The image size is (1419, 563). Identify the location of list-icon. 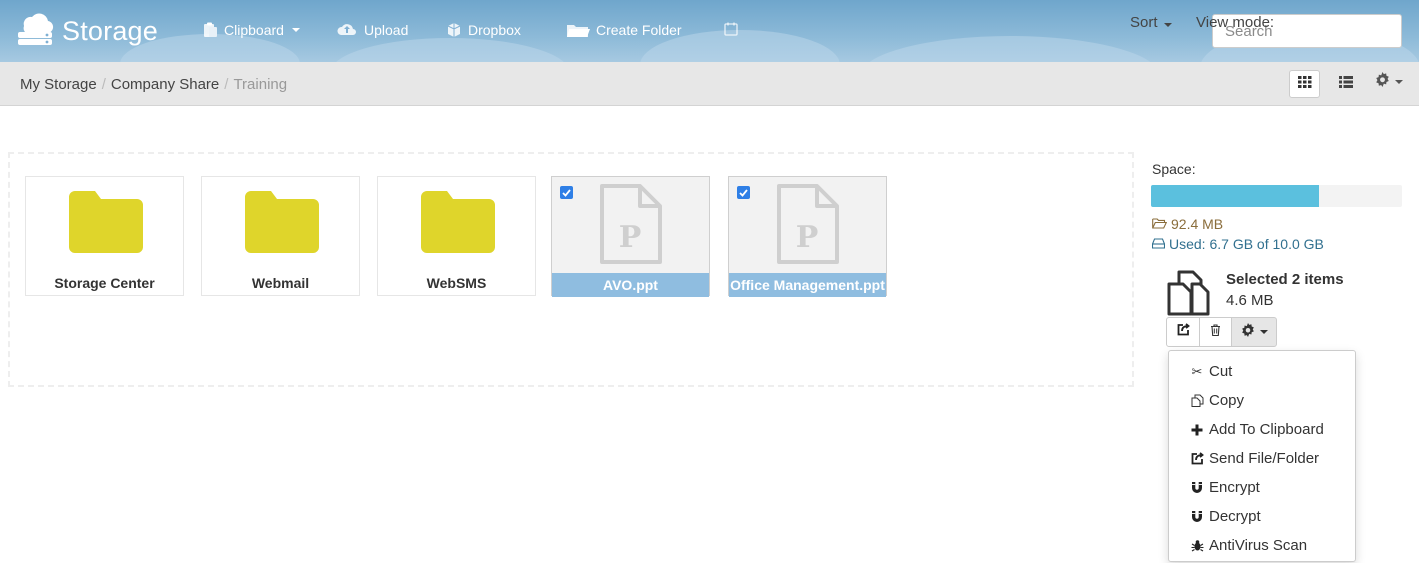
(1345, 84).